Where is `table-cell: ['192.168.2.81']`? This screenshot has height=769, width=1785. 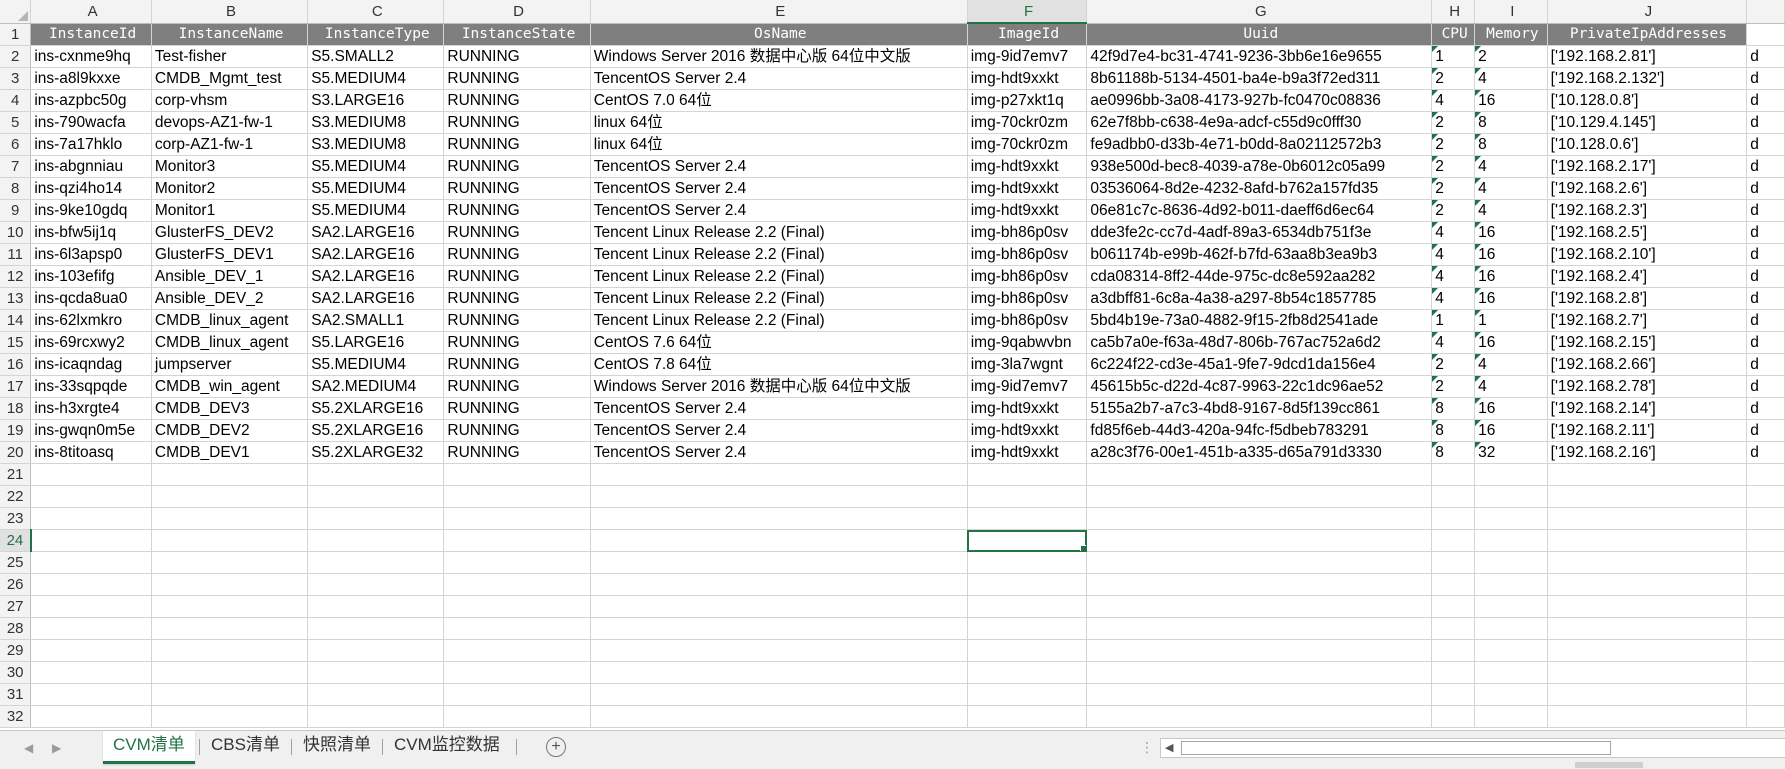 table-cell: ['192.168.2.81'] is located at coordinates (1647, 56).